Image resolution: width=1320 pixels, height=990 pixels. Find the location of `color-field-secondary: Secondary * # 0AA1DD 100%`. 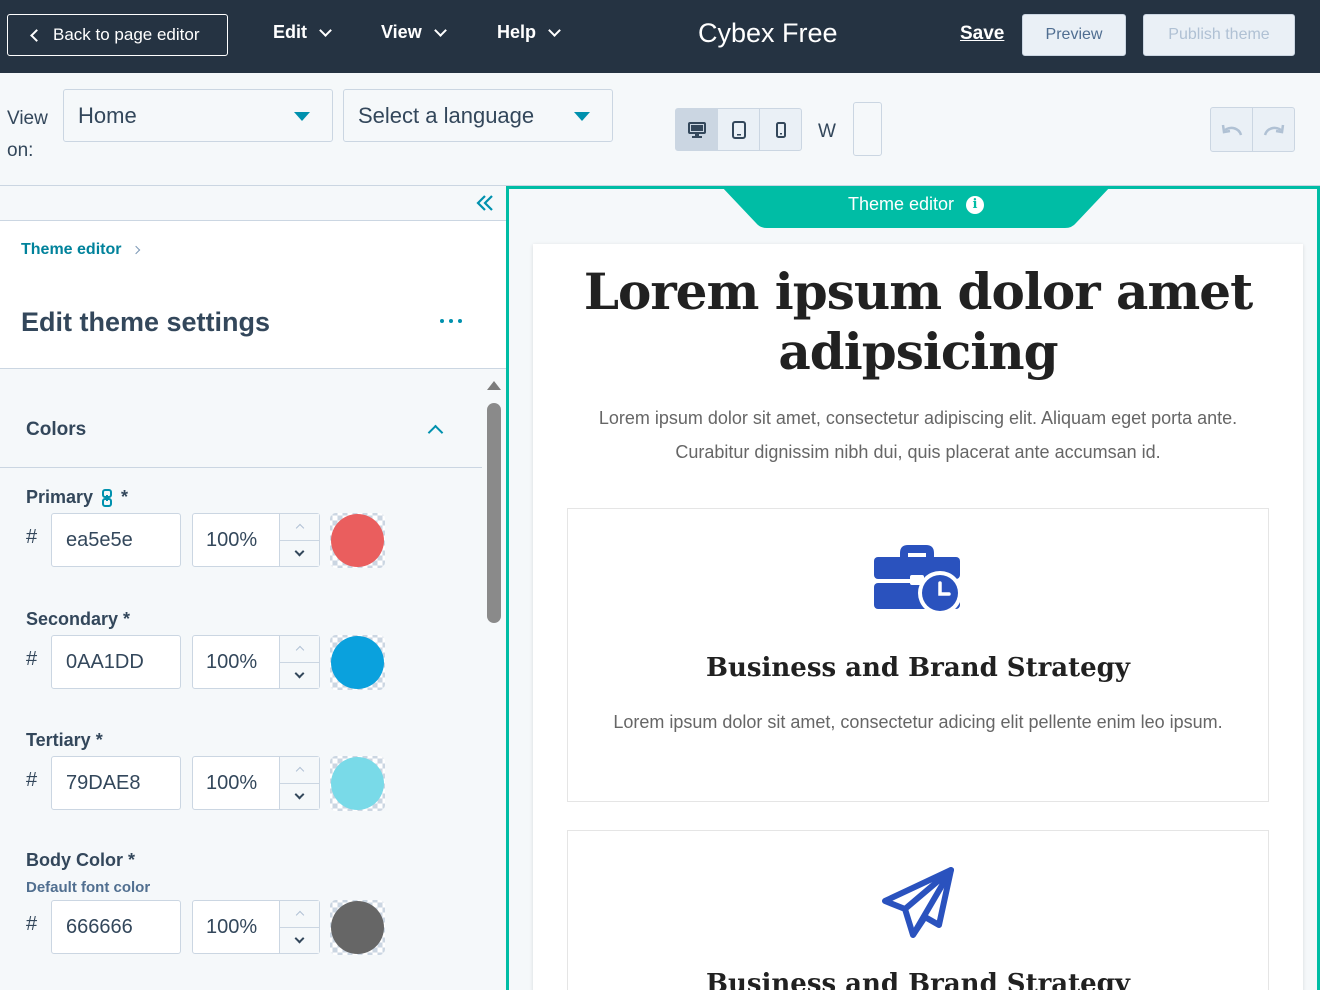

color-field-secondary: Secondary * # 0AA1DD 100% is located at coordinates (241, 664).